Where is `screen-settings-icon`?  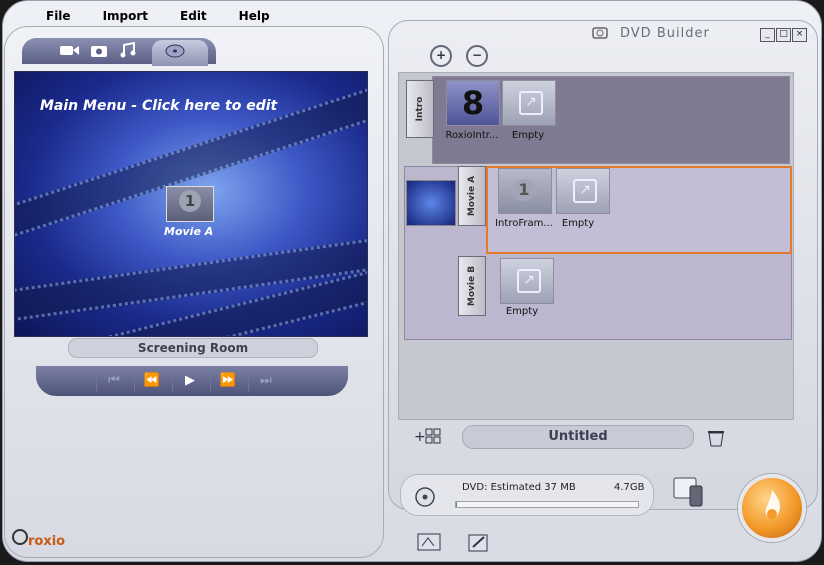
screen-settings-icon is located at coordinates (429, 543).